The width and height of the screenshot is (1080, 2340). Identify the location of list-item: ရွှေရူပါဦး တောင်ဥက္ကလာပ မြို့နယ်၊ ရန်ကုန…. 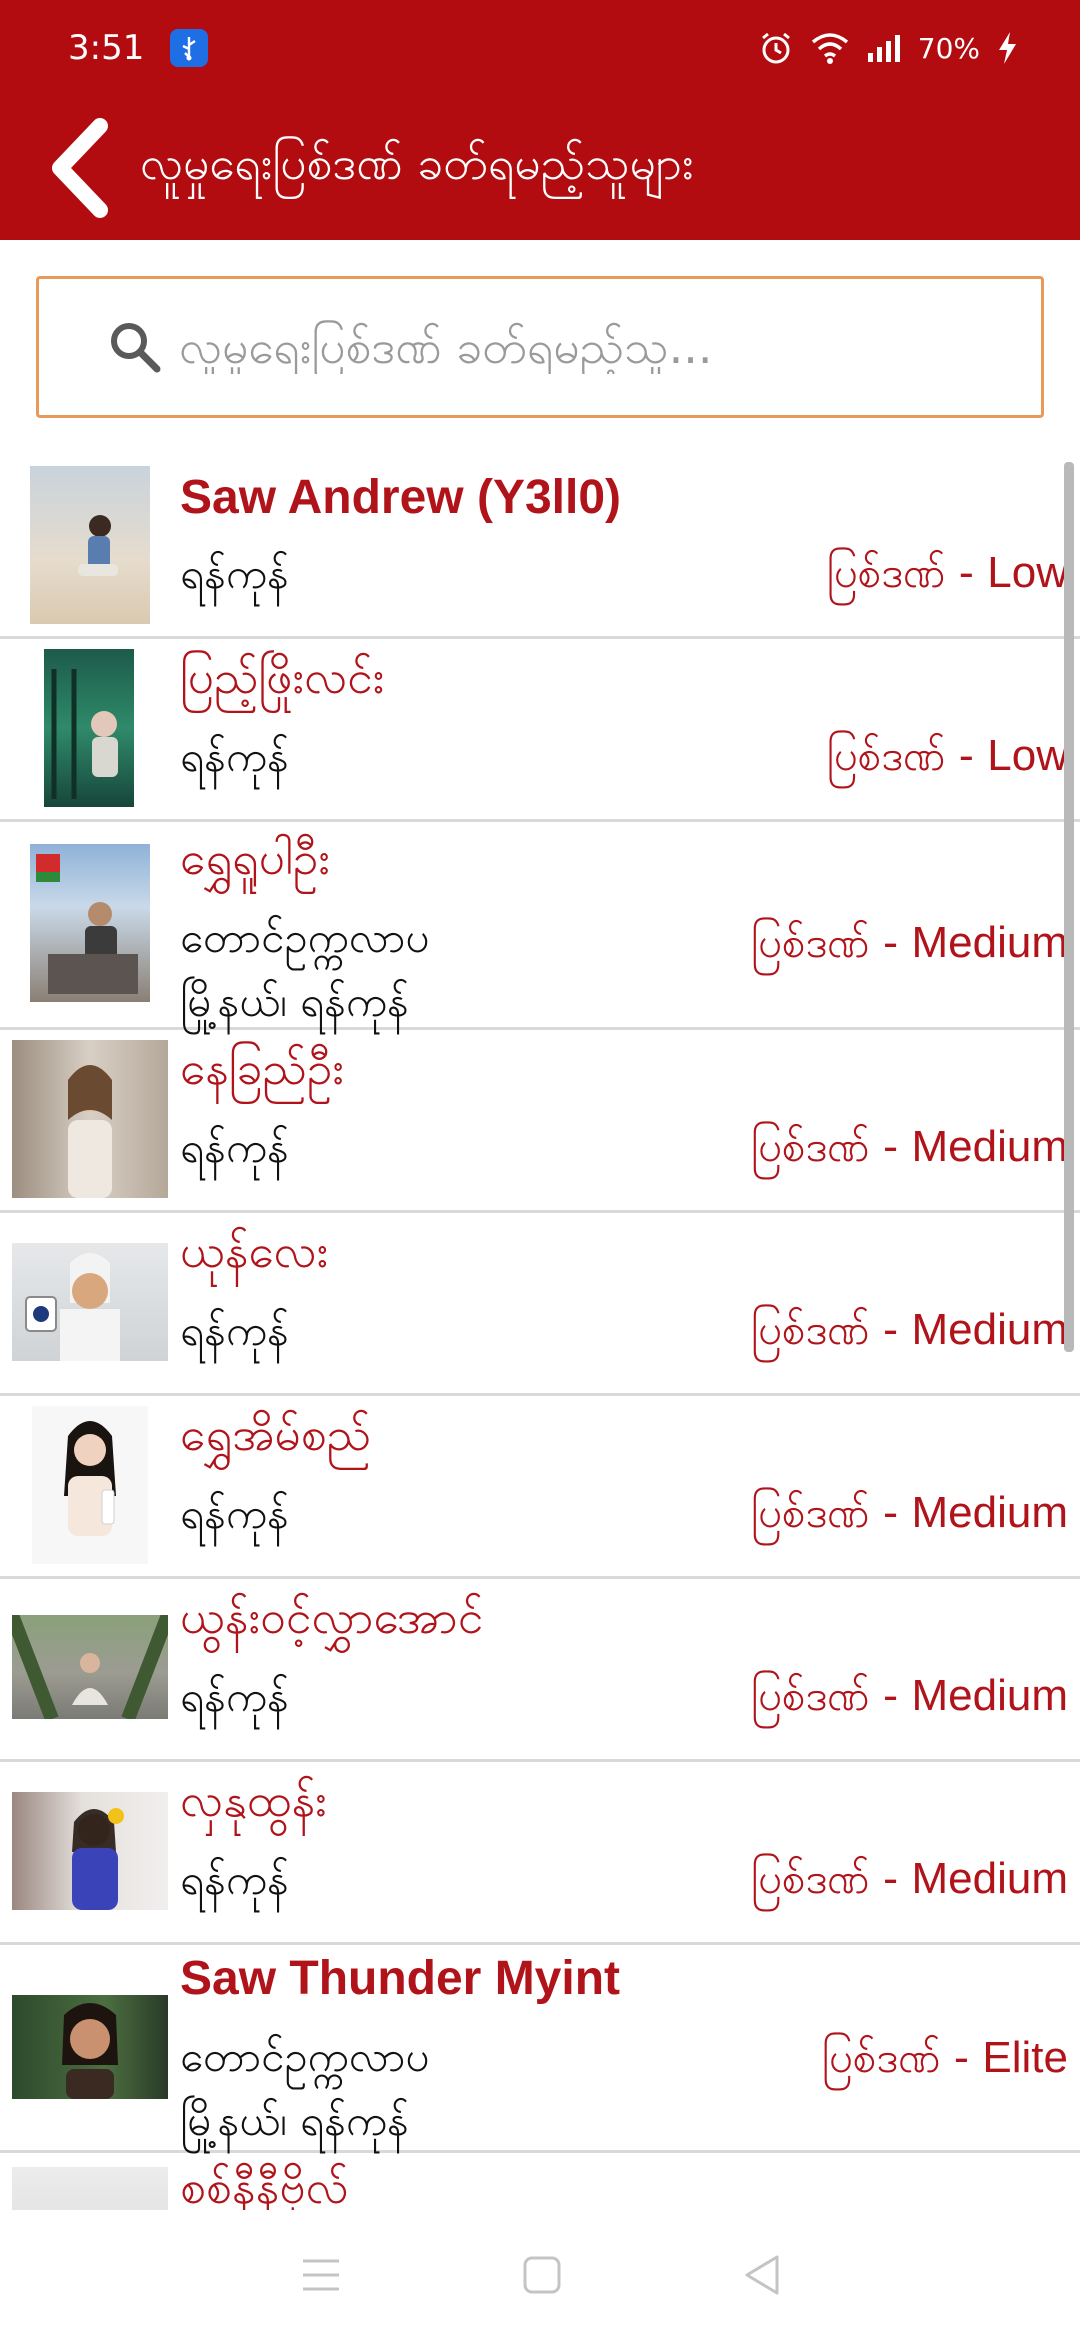
(540, 926).